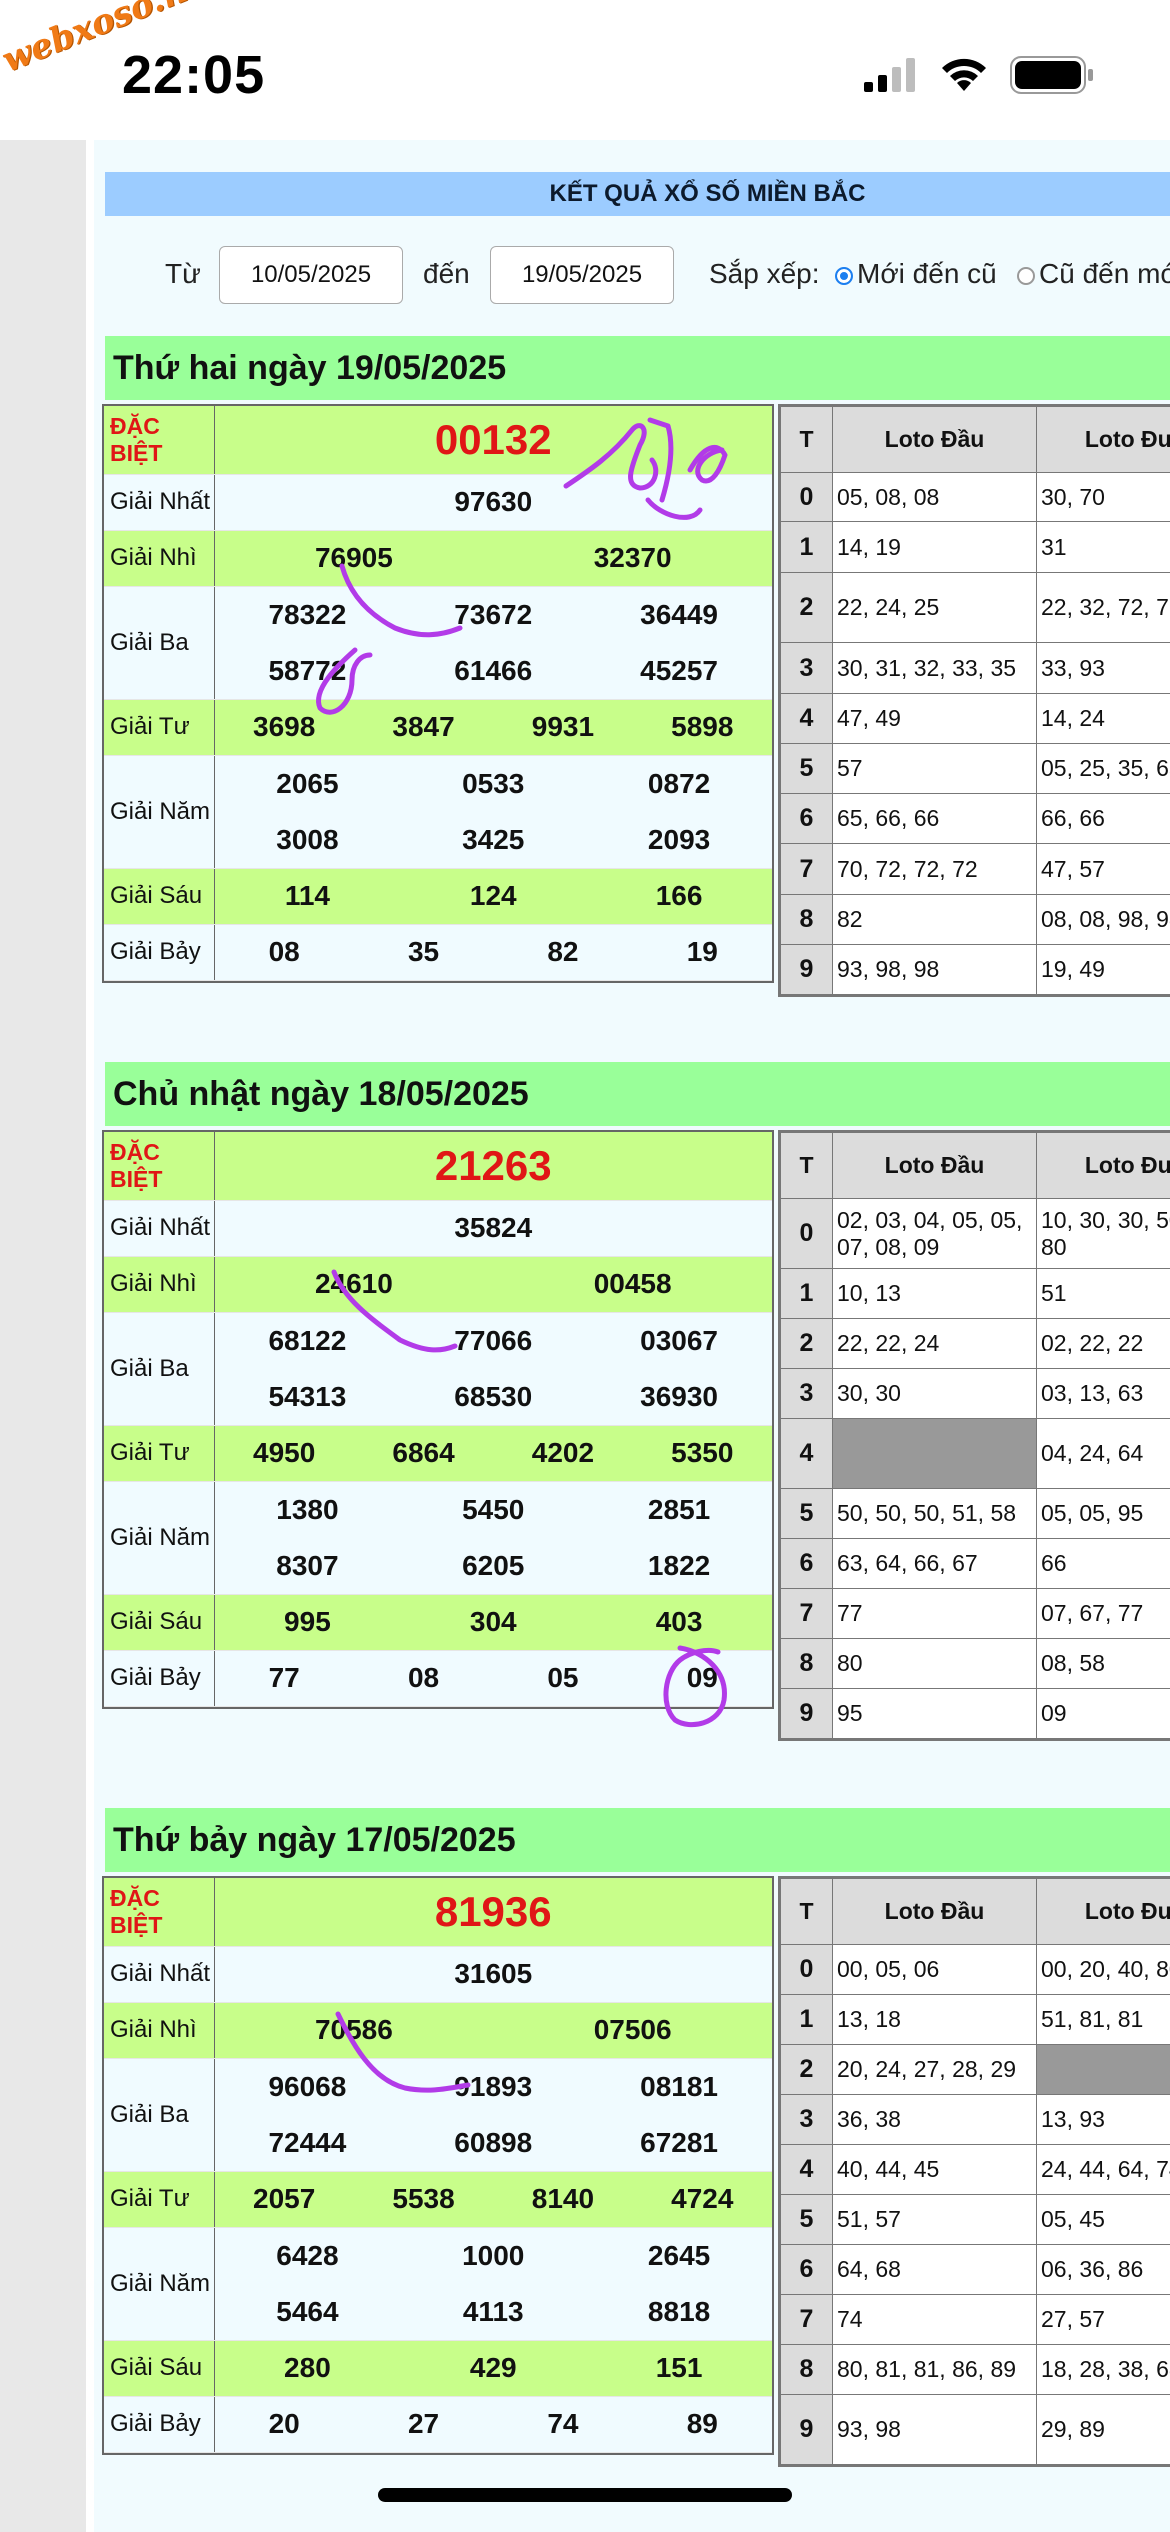 The height and width of the screenshot is (2532, 1170). What do you see at coordinates (1103, 1513) in the screenshot?
I see `loto-duoi: 05, 05, 95` at bounding box center [1103, 1513].